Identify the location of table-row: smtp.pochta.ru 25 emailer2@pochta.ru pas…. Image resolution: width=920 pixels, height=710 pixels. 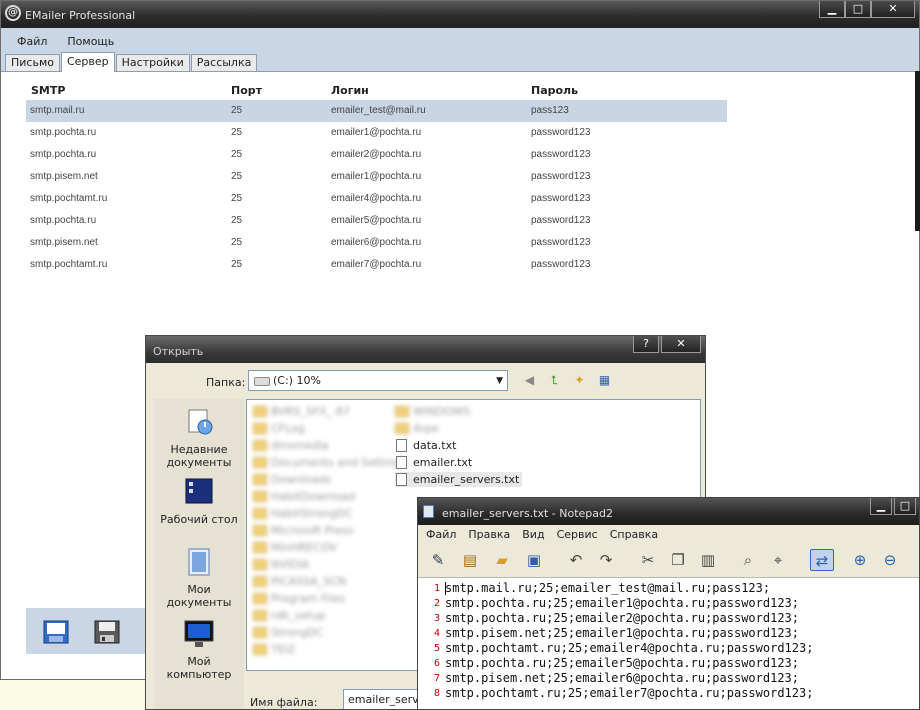
(376, 155).